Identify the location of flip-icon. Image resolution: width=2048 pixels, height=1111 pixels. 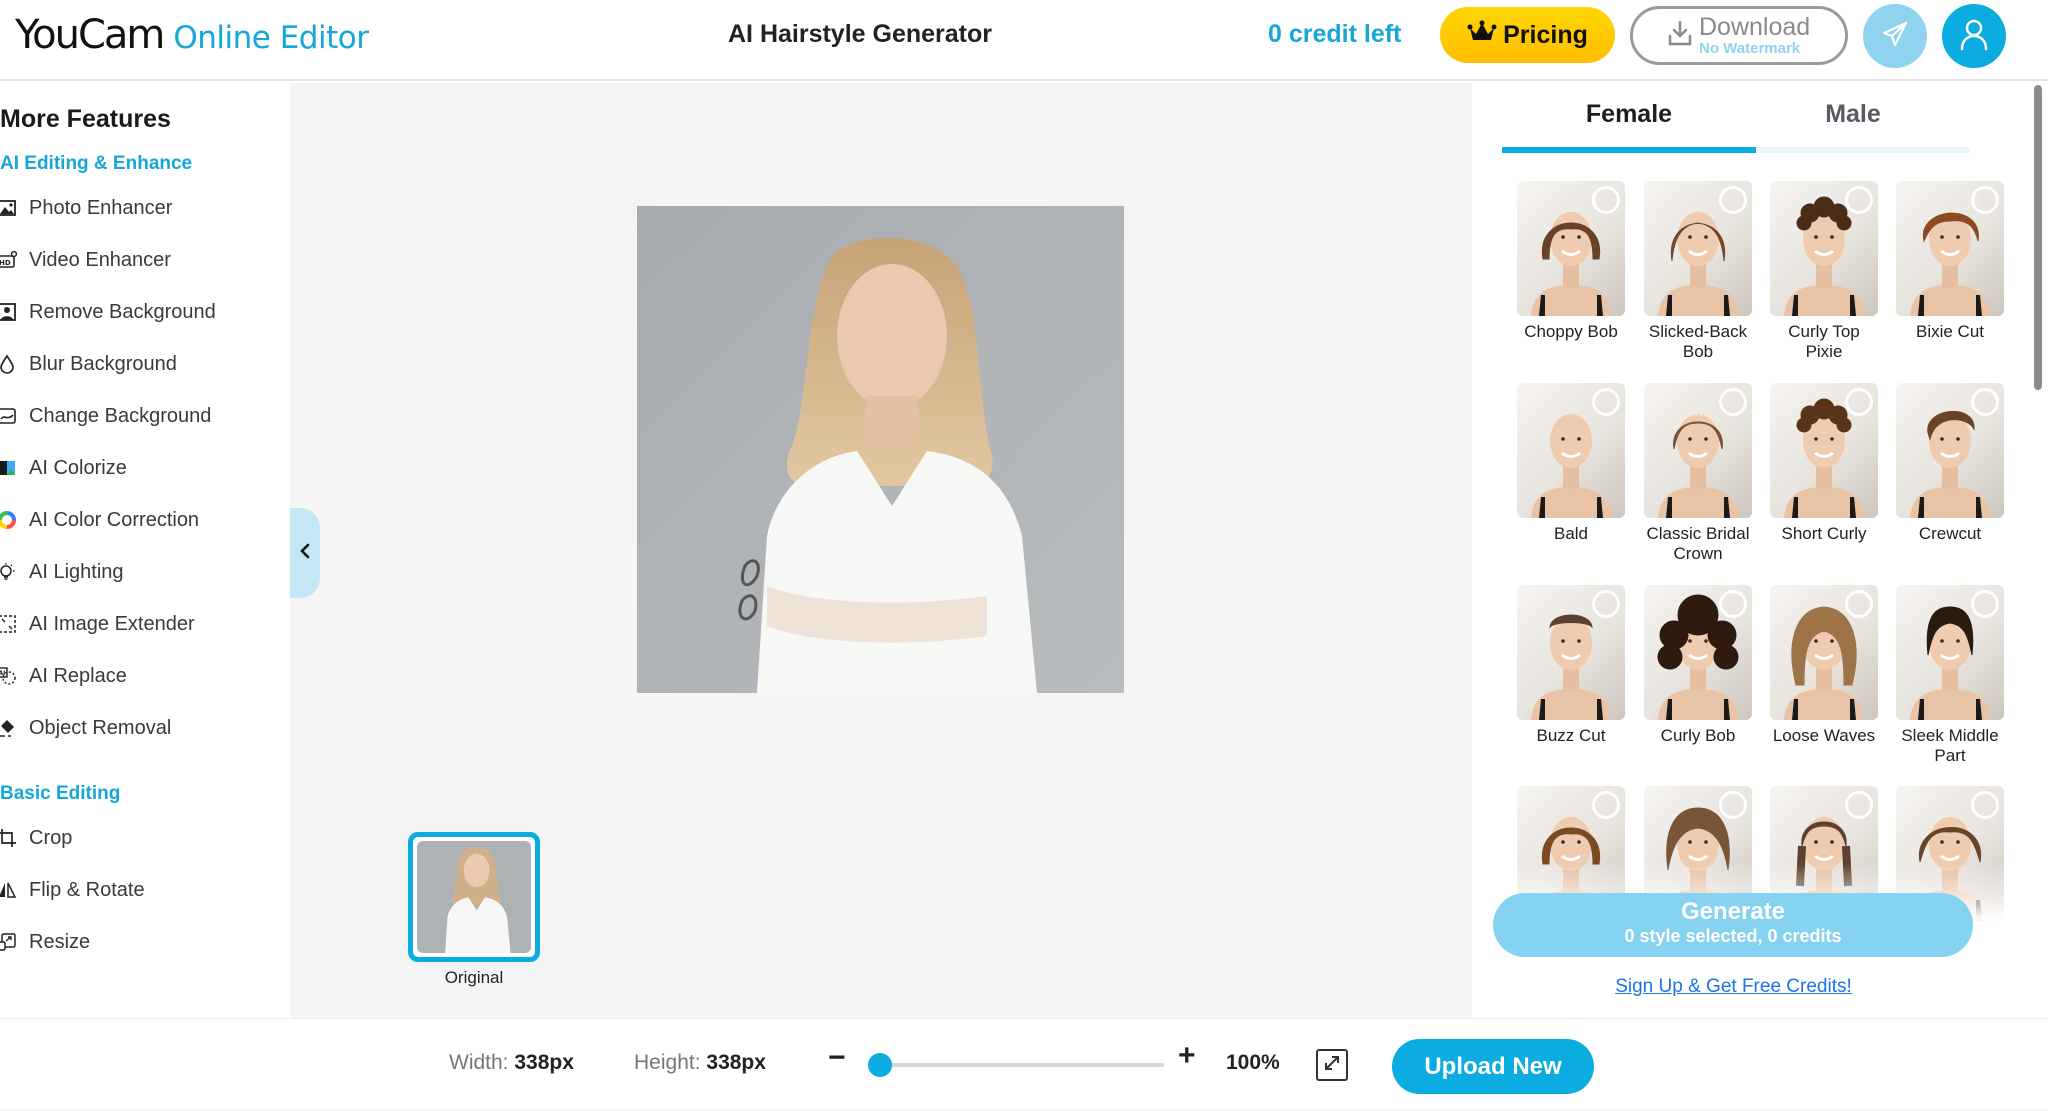
(9, 890).